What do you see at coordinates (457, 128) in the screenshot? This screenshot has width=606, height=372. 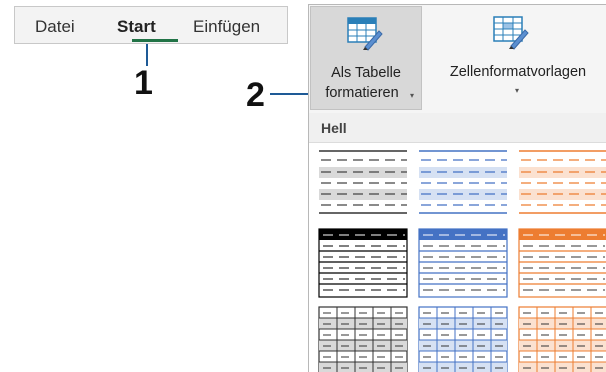 I see `gallery-section-header: Hell` at bounding box center [457, 128].